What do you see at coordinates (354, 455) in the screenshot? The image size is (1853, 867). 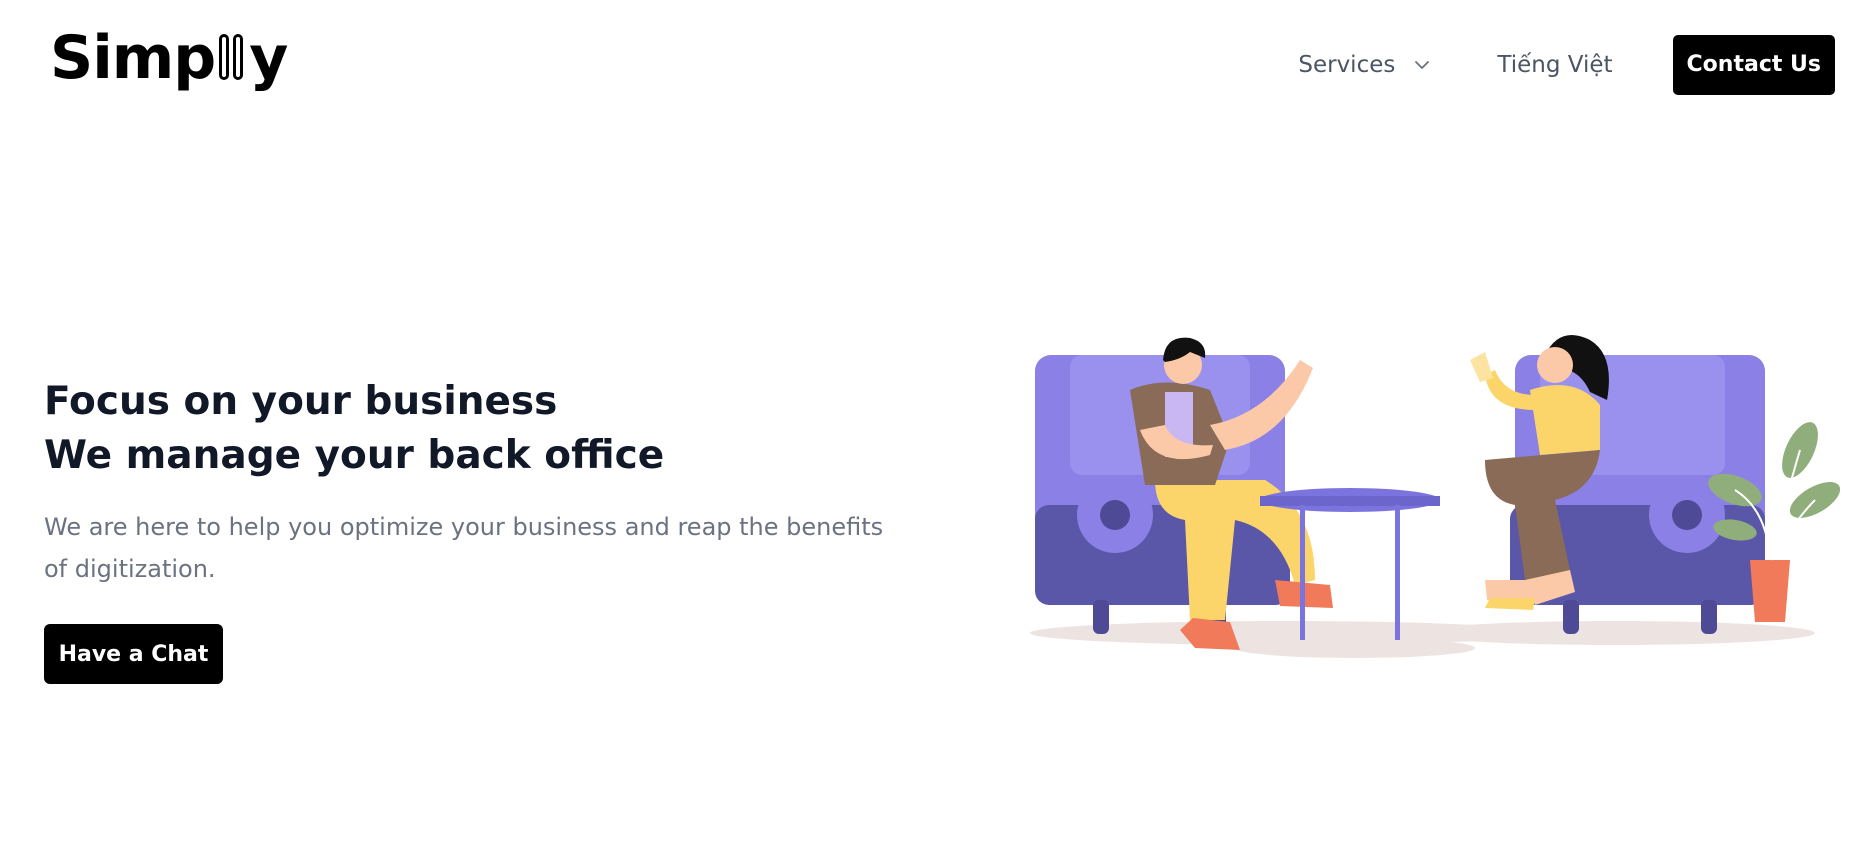 I see `hero-title-line2: We manage your back office` at bounding box center [354, 455].